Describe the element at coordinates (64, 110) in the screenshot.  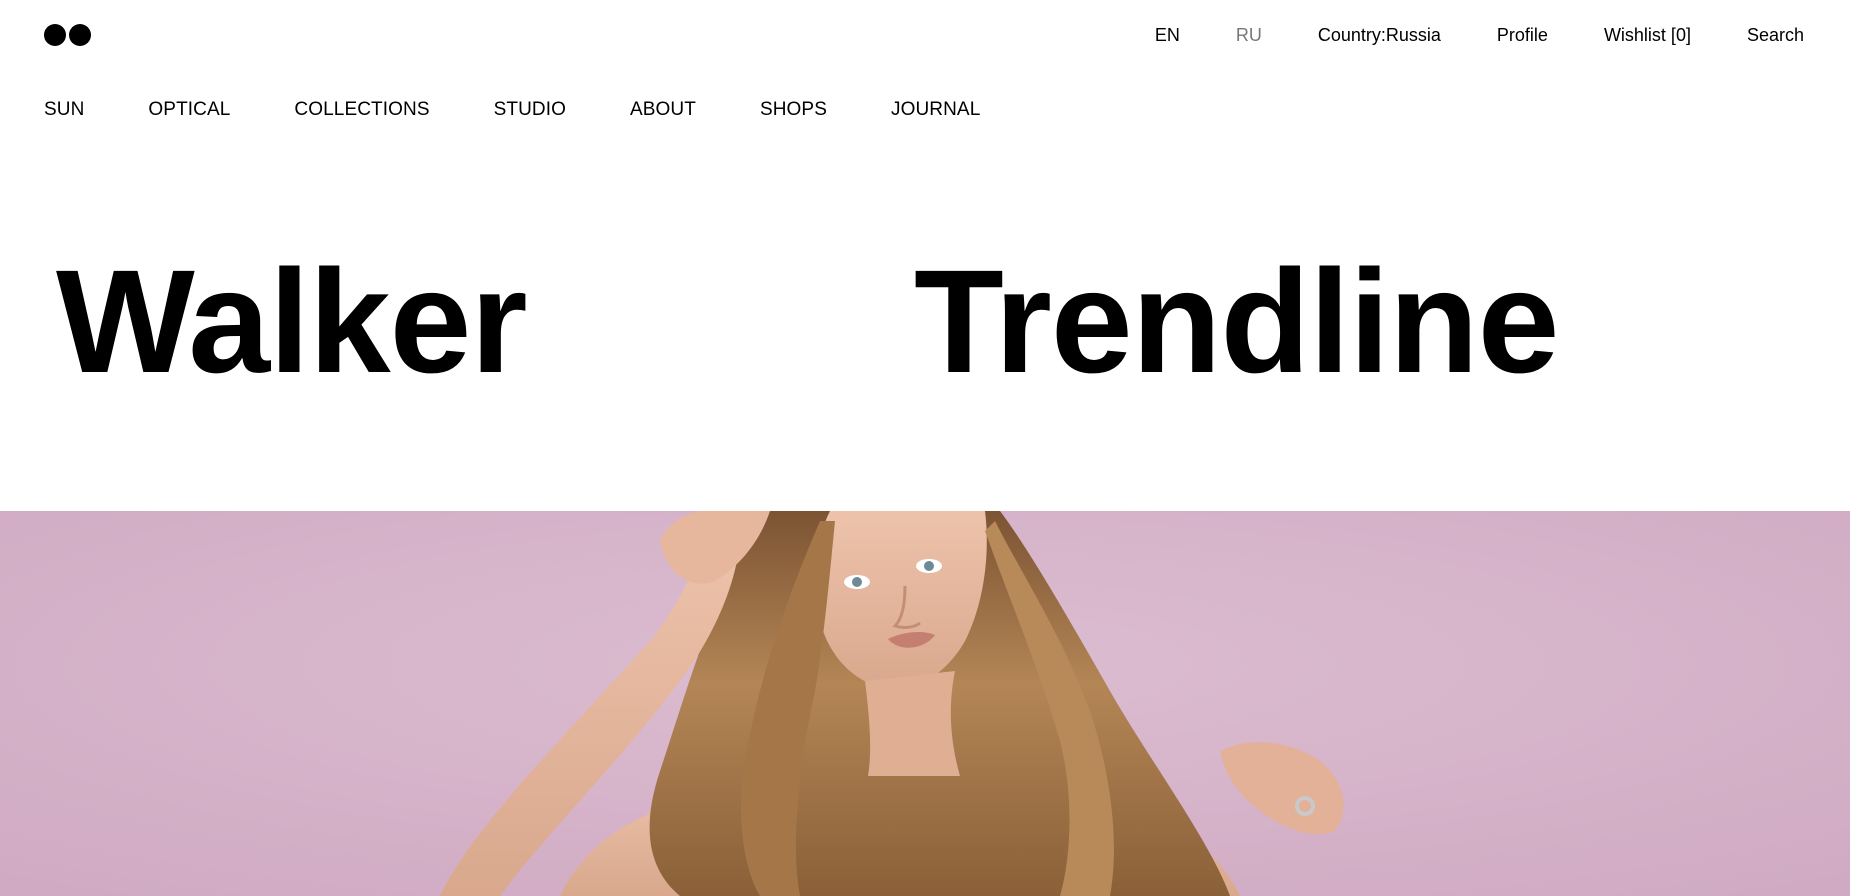
I see `nav-item-sun: SUN` at that location.